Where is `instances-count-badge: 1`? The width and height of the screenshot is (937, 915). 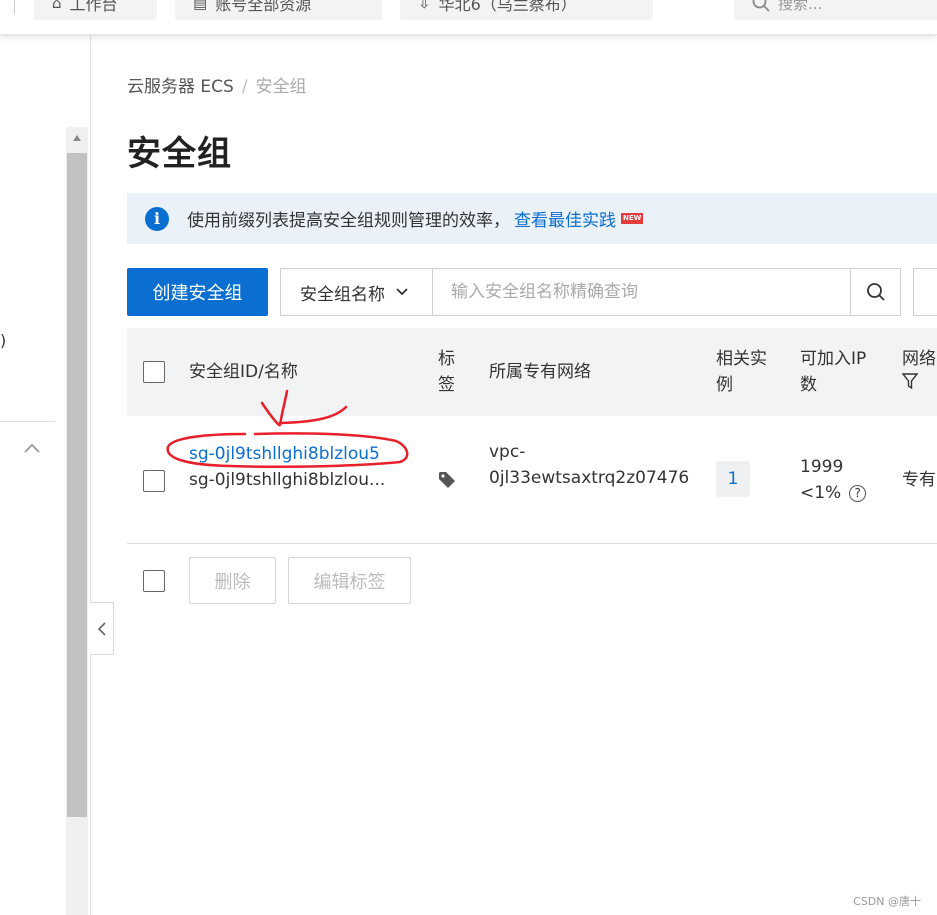
instances-count-badge: 1 is located at coordinates (733, 479).